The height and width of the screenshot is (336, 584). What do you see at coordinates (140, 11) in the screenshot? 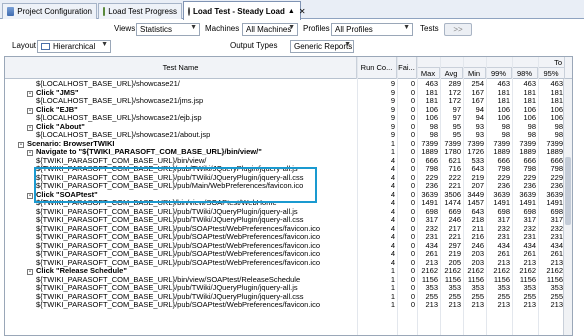
I see `tab-load-test-progress: Load Test Progress` at bounding box center [140, 11].